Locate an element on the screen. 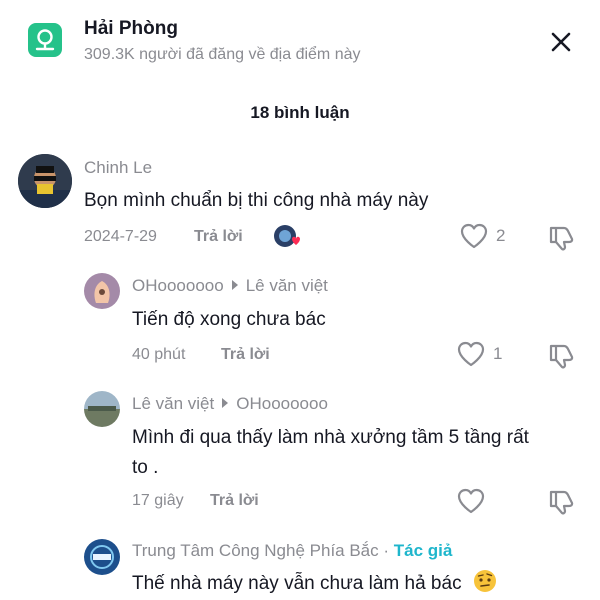  reply-text-content: Thế nhà máy này vẫn chưa làm hả bác is located at coordinates (297, 583).